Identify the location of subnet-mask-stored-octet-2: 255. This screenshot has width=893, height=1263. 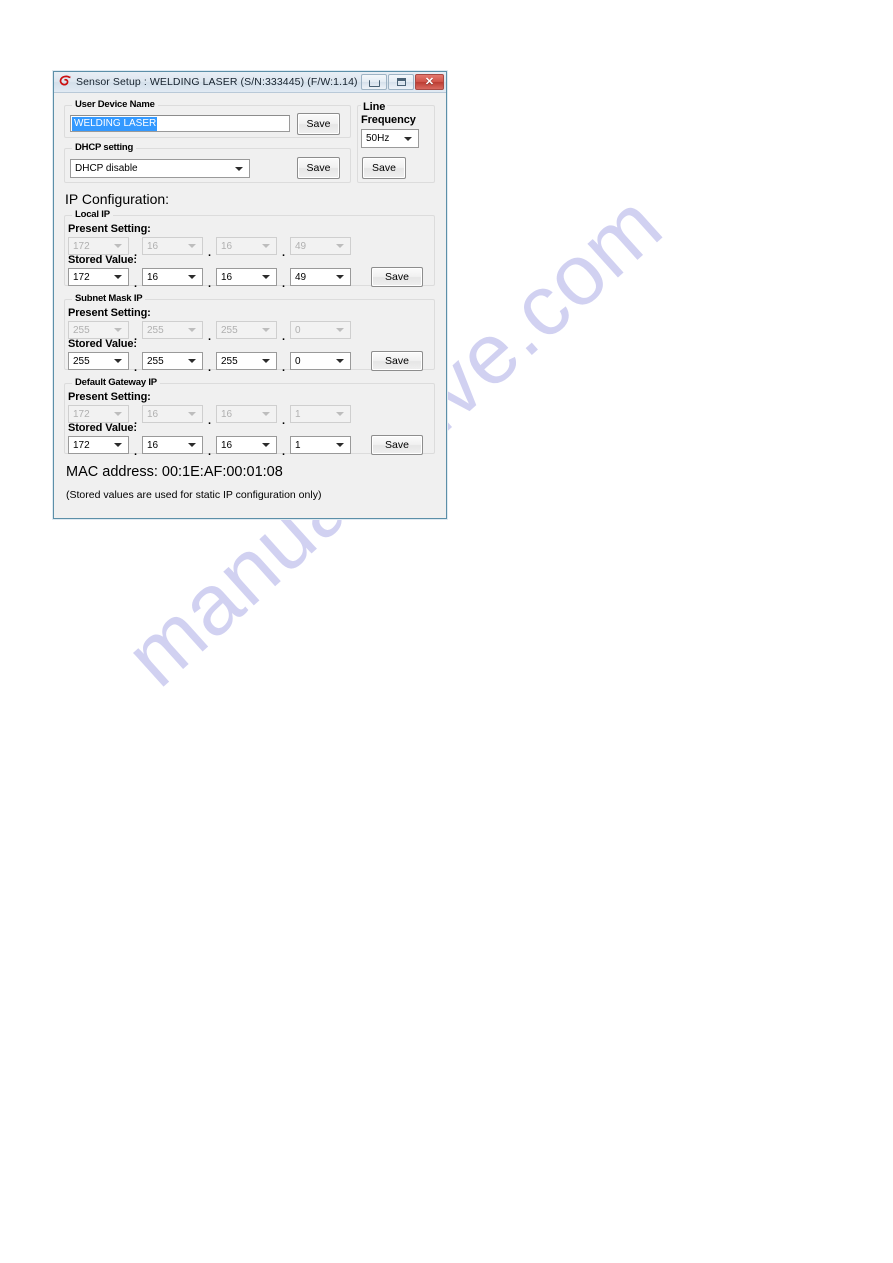
(172, 361).